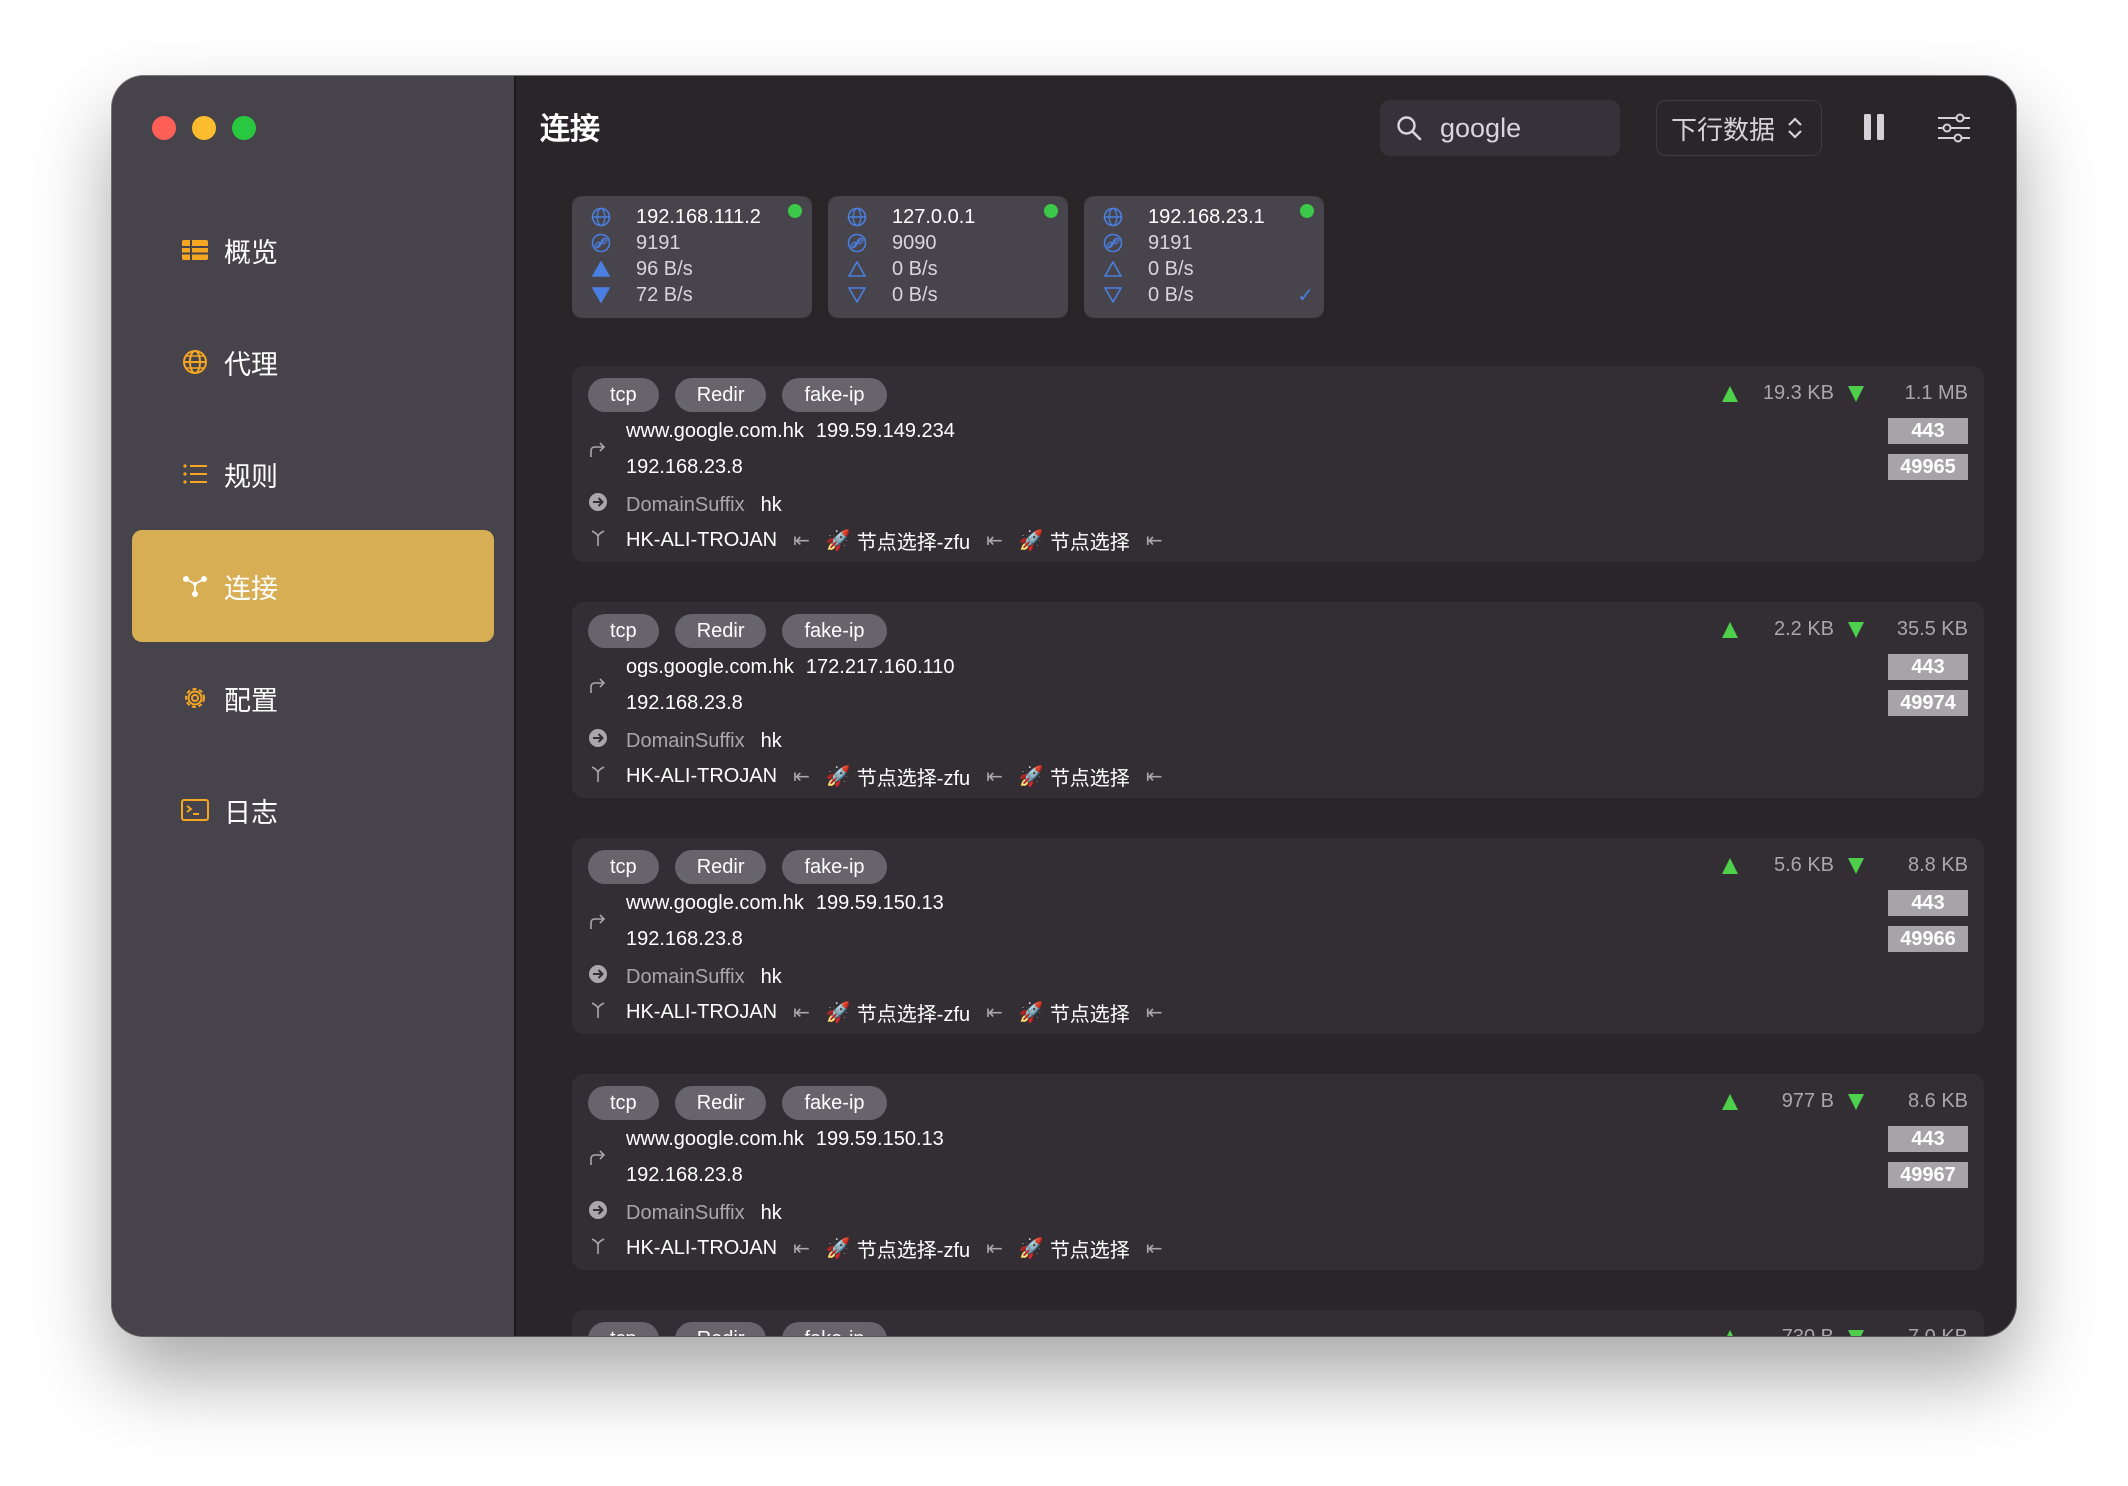  Describe the element at coordinates (1928, 921) in the screenshot. I see `connection-ports: 443 49966` at that location.